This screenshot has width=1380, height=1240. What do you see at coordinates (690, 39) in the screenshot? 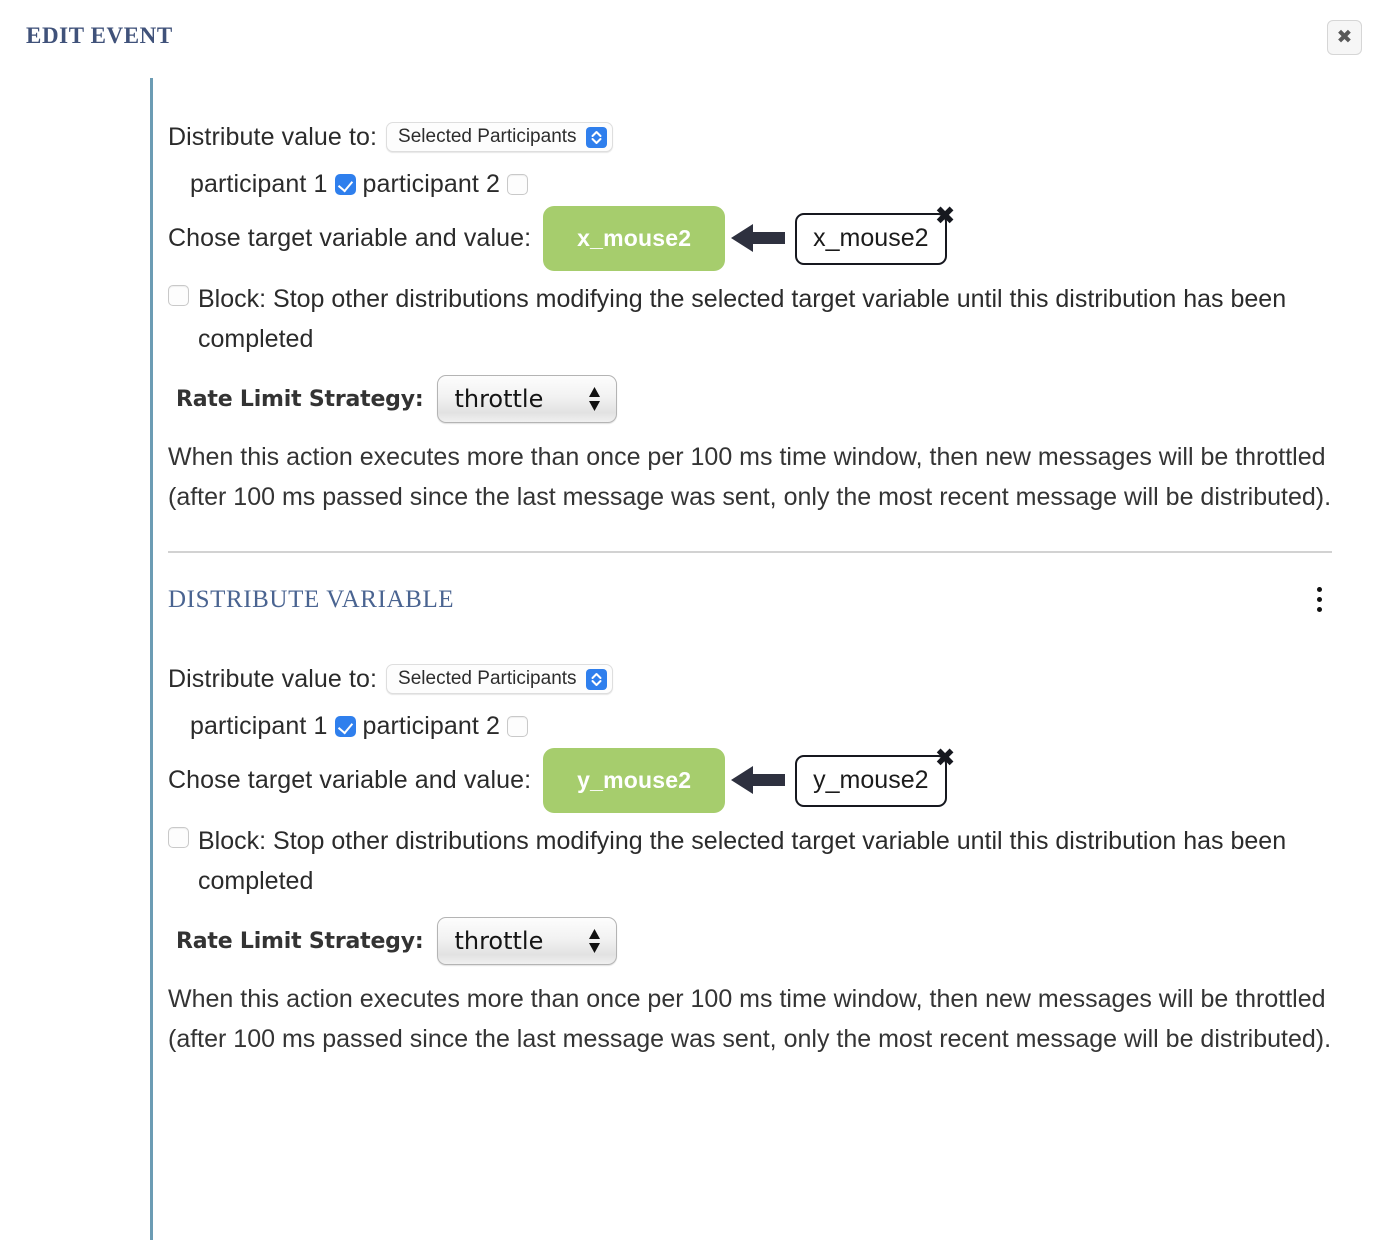
I see `panel-titlebar: EDIT EVENT ✖` at bounding box center [690, 39].